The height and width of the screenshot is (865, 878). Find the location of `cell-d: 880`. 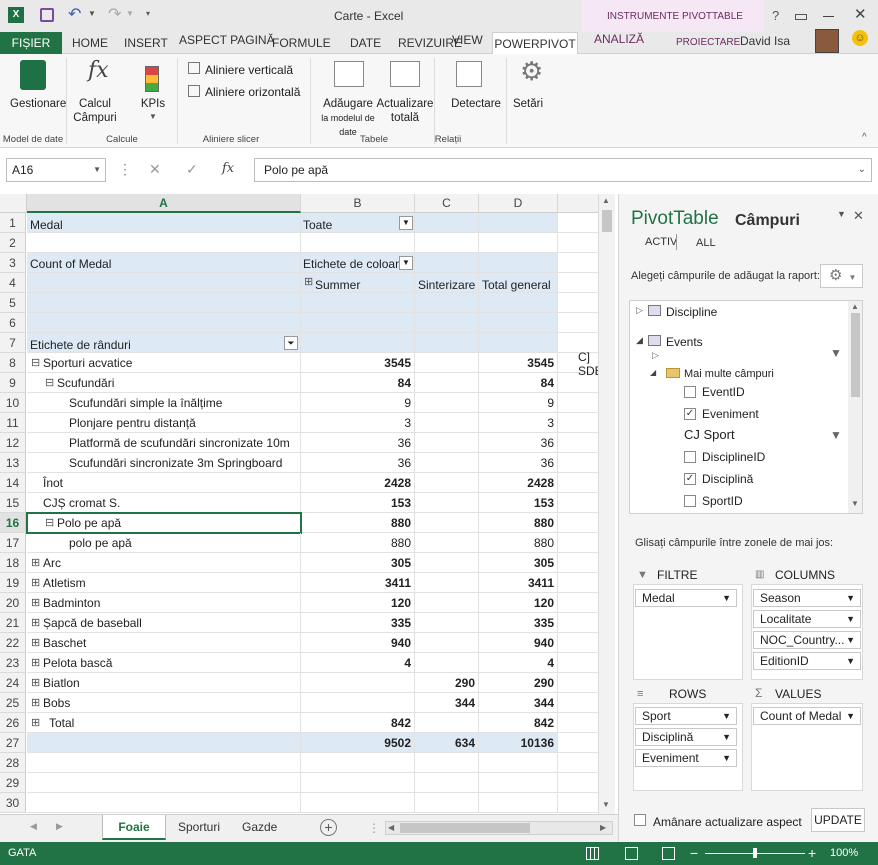

cell-d: 880 is located at coordinates (518, 523).